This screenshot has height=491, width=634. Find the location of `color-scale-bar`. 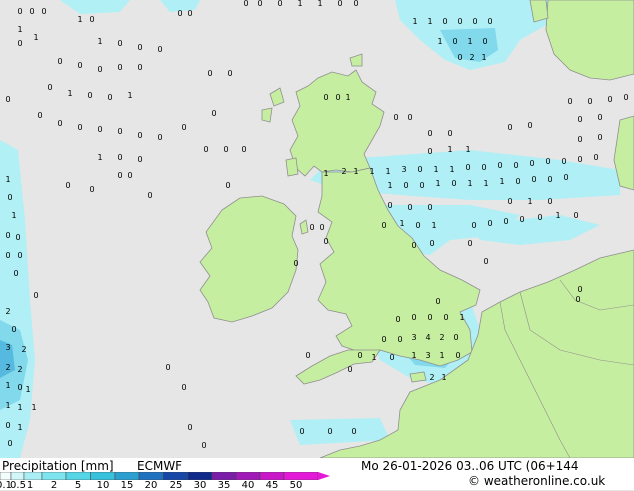

color-scale-bar is located at coordinates (165, 476).